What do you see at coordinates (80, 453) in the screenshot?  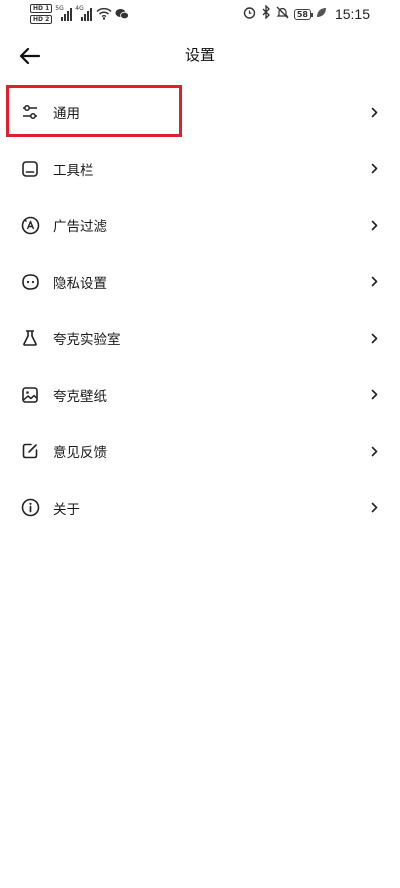 I see `menu-item-label: 意见反馈` at bounding box center [80, 453].